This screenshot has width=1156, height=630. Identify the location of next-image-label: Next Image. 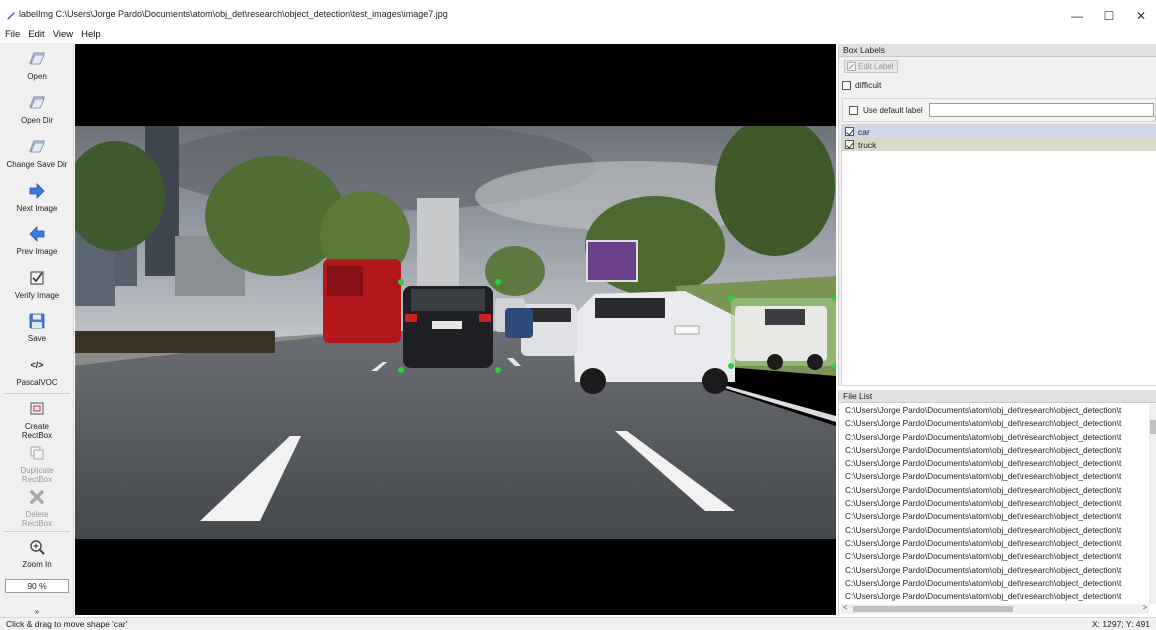
(37, 208).